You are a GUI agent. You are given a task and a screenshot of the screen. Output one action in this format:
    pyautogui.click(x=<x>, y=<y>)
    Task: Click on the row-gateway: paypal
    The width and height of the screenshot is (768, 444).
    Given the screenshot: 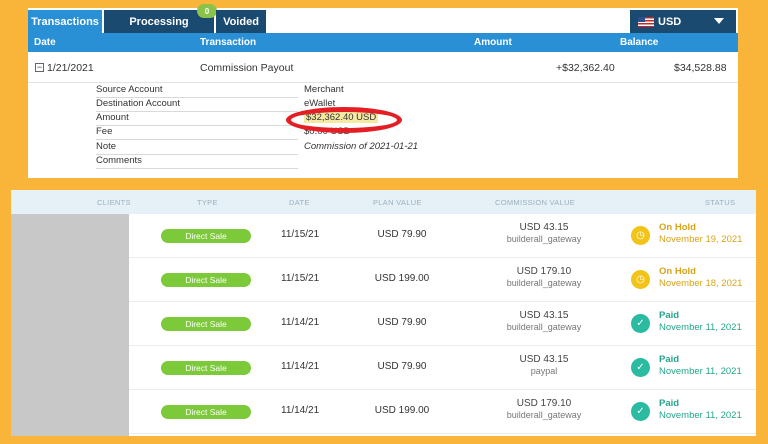 What is the action you would take?
    pyautogui.click(x=544, y=371)
    